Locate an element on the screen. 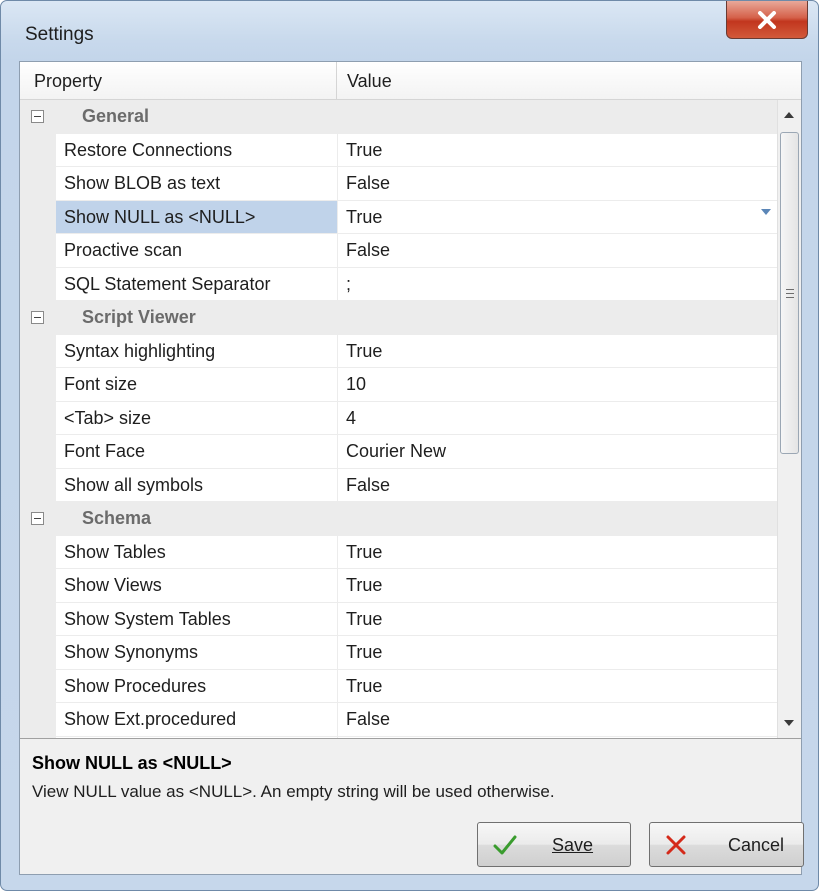 This screenshot has height=891, width=819. property-value-text: 10 is located at coordinates (356, 384).